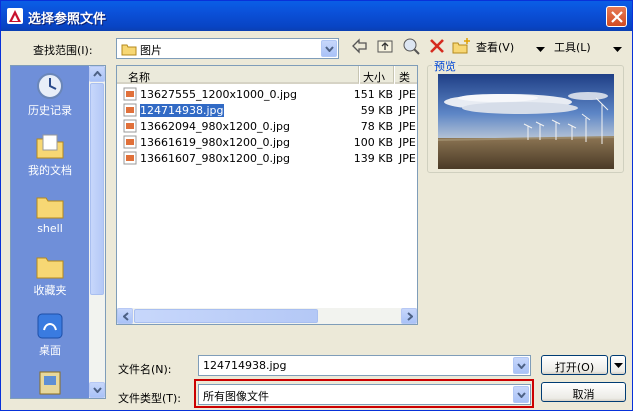 The image size is (633, 411). I want to click on column-type-header: 类, so click(406, 75).